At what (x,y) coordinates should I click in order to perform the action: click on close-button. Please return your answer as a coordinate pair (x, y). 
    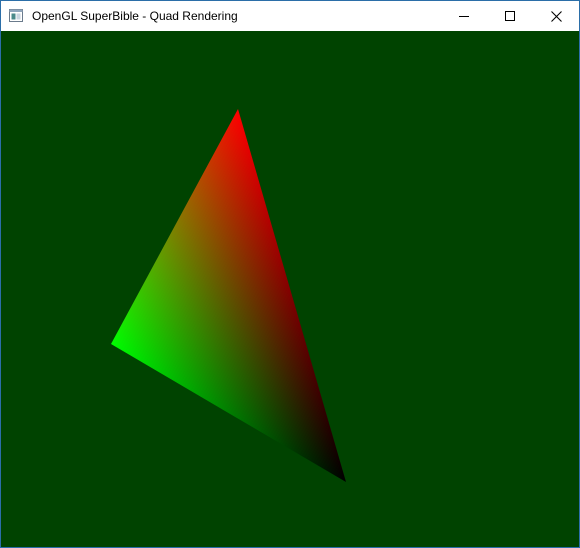
    Looking at the image, I should click on (556, 16).